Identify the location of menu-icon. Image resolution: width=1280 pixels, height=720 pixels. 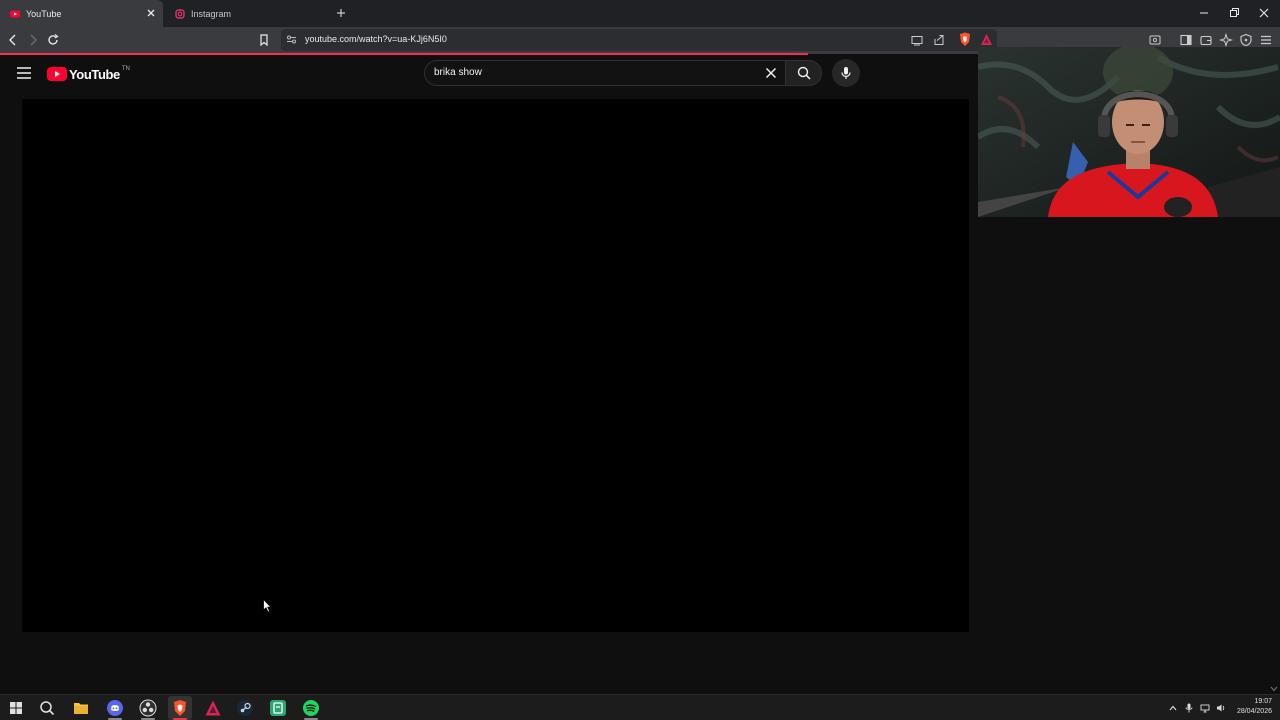
(1266, 40).